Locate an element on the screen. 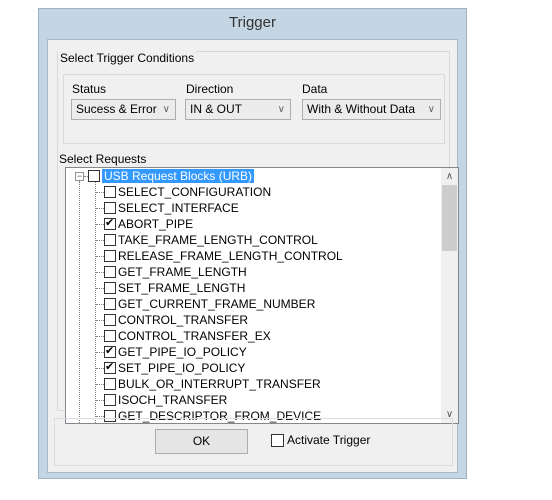 The height and width of the screenshot is (500, 552). tree-item: SET_PIPE_IO_POLICY is located at coordinates (174, 368).